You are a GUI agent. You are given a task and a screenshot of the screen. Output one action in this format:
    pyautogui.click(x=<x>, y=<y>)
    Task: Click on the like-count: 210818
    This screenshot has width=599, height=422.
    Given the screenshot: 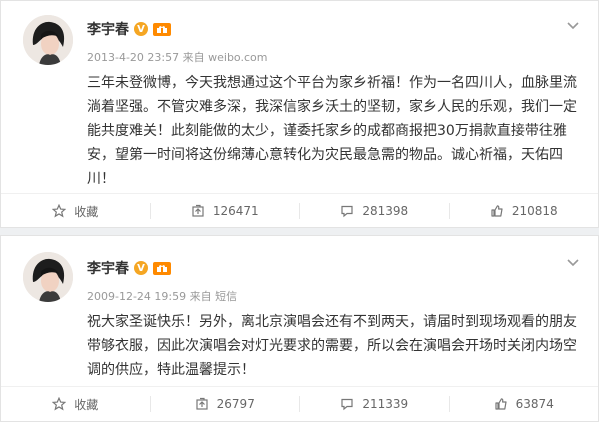 What is the action you would take?
    pyautogui.click(x=534, y=211)
    